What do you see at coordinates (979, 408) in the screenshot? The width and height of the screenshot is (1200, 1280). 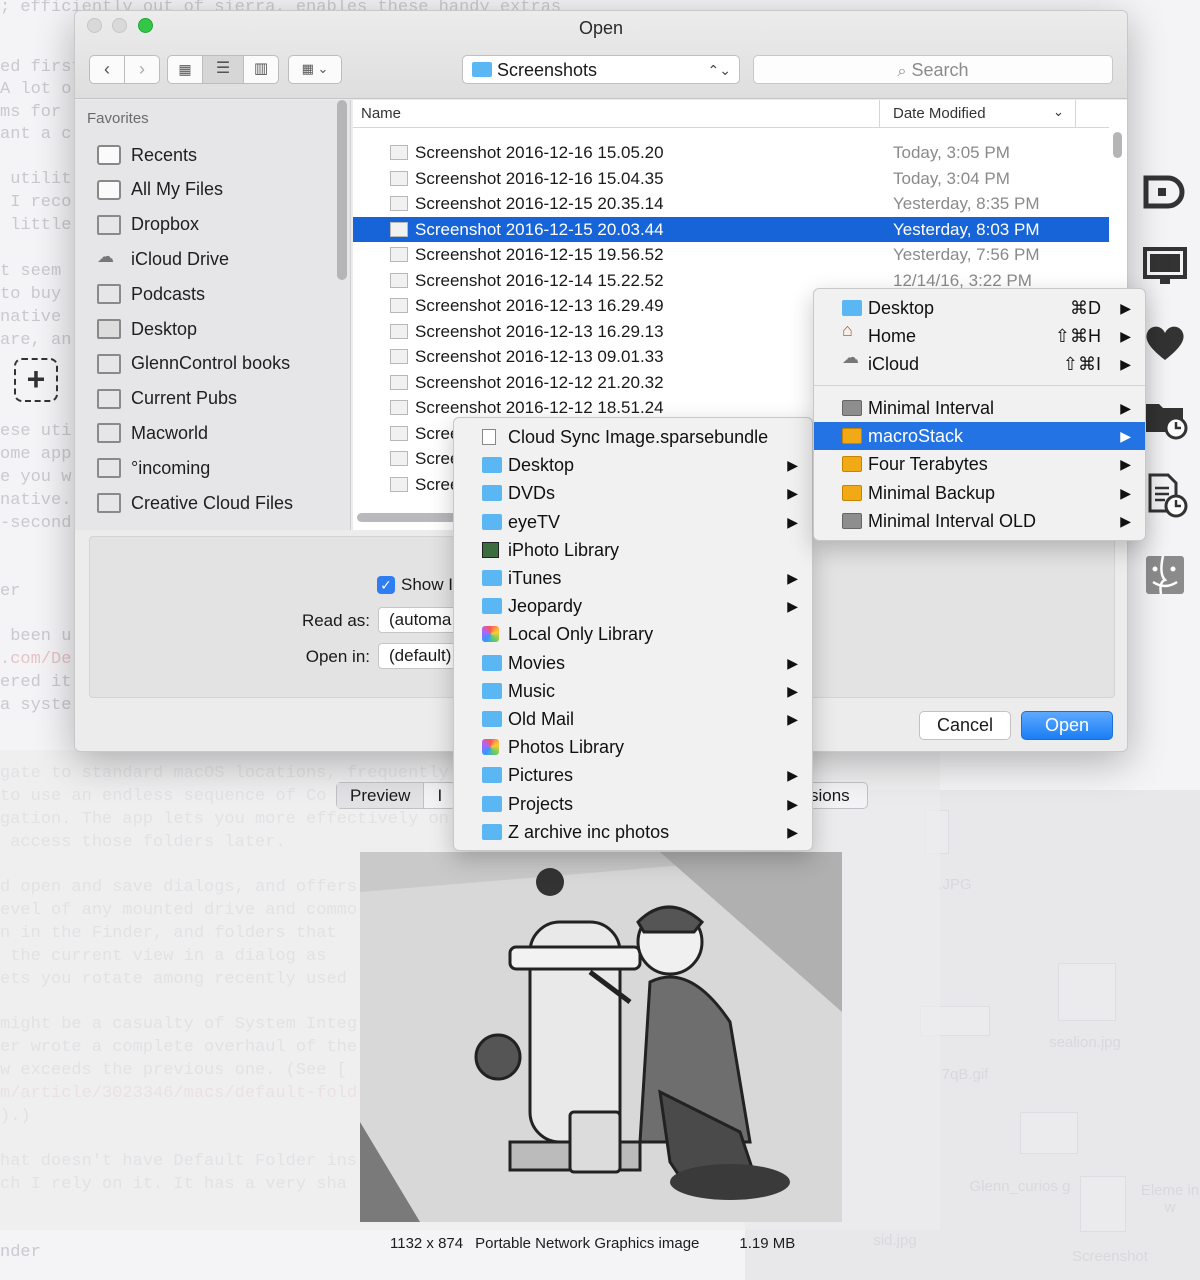 I see `menu-item: Minimal Interval ▶` at bounding box center [979, 408].